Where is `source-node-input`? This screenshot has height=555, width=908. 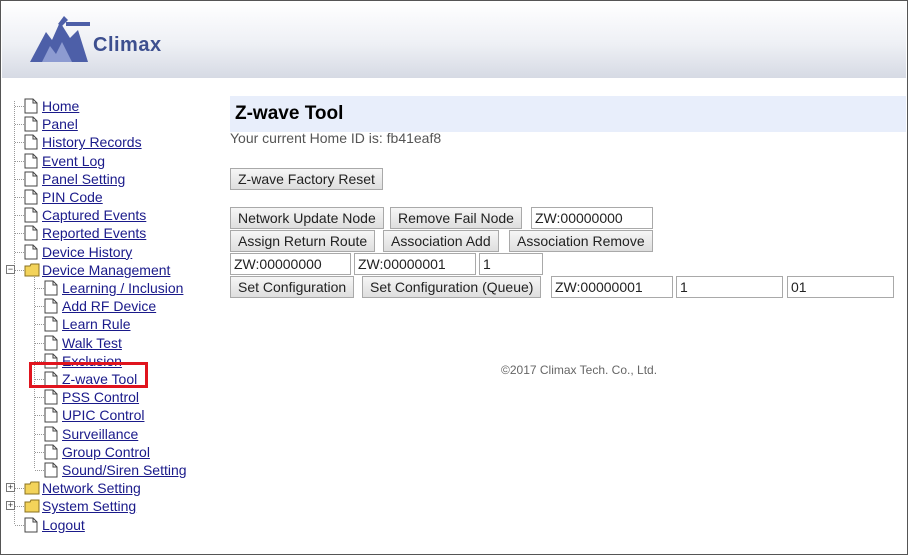 source-node-input is located at coordinates (290, 264).